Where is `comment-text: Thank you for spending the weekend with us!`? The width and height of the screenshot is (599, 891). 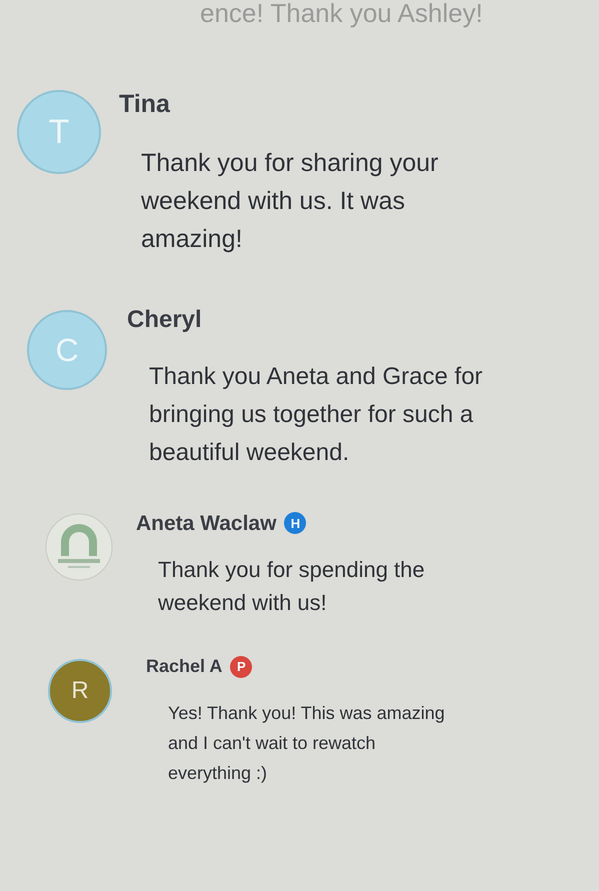 comment-text: Thank you for spending the weekend with us! is located at coordinates (291, 586).